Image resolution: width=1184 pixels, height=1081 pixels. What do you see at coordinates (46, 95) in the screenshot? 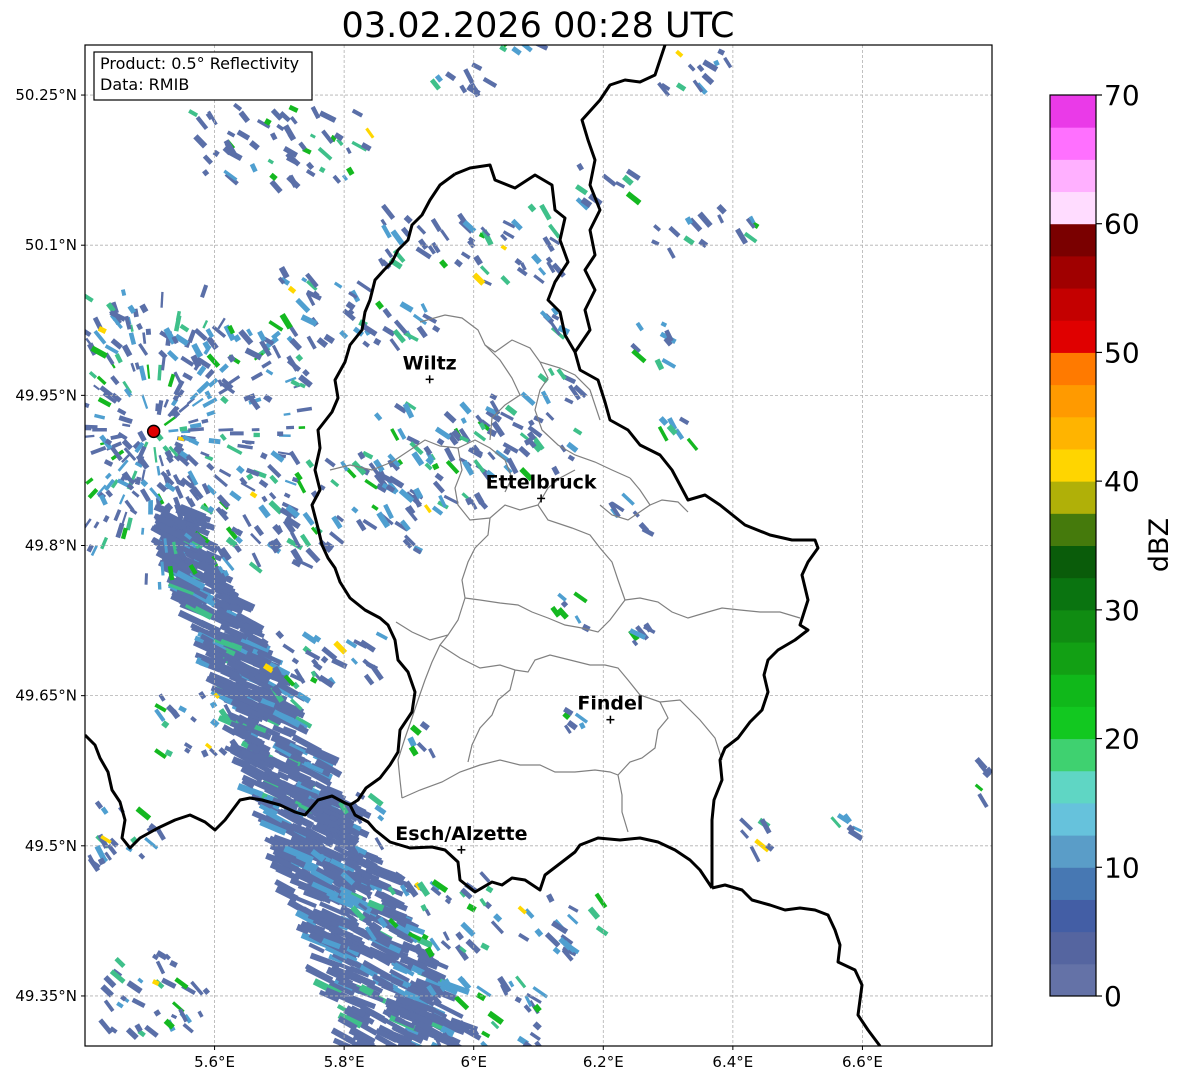
I see `lat-tick-label-0: 50.25°N` at bounding box center [46, 95].